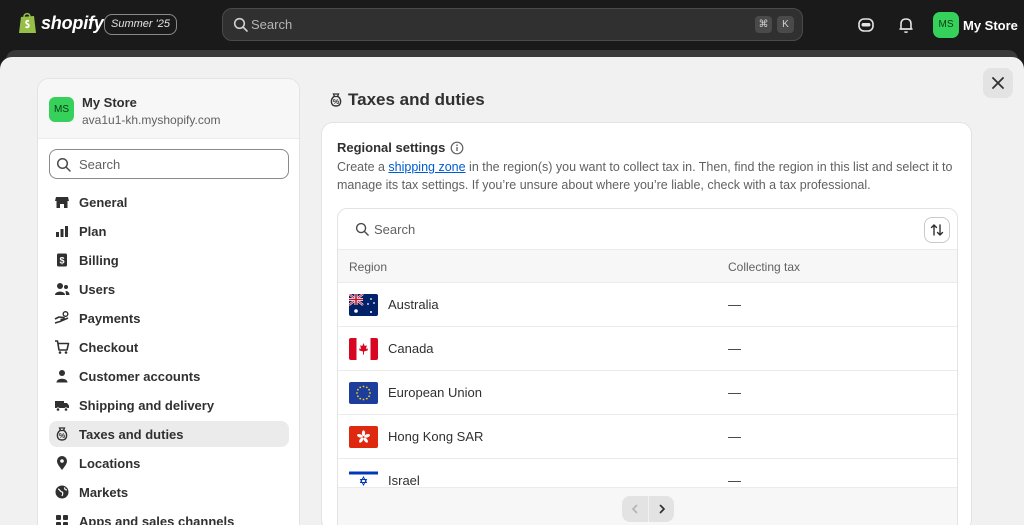 This screenshot has height=525, width=1024. I want to click on sort-icon, so click(937, 230).